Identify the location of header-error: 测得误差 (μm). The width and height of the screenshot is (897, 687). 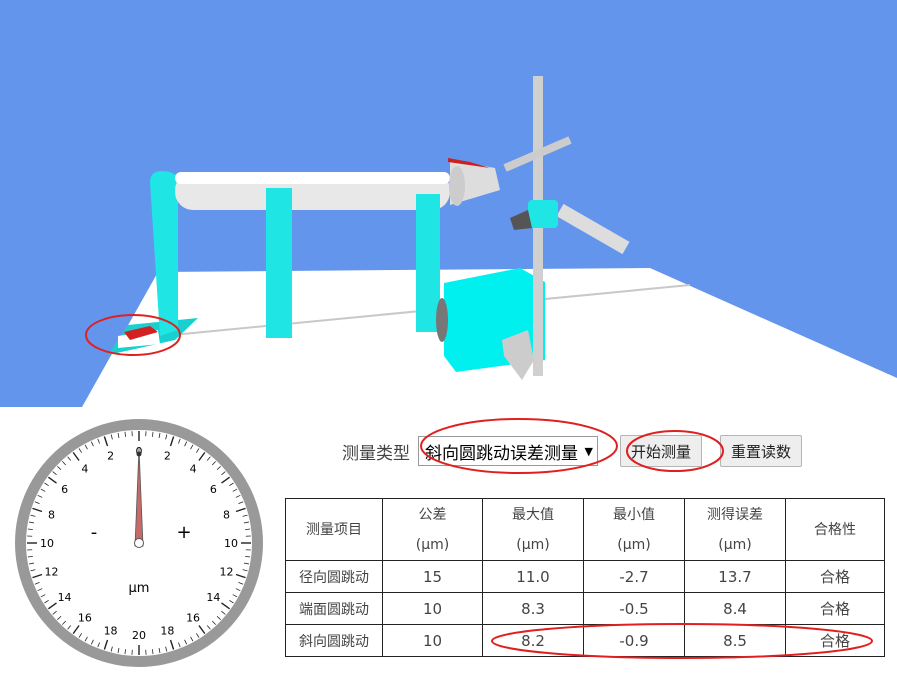
(735, 529).